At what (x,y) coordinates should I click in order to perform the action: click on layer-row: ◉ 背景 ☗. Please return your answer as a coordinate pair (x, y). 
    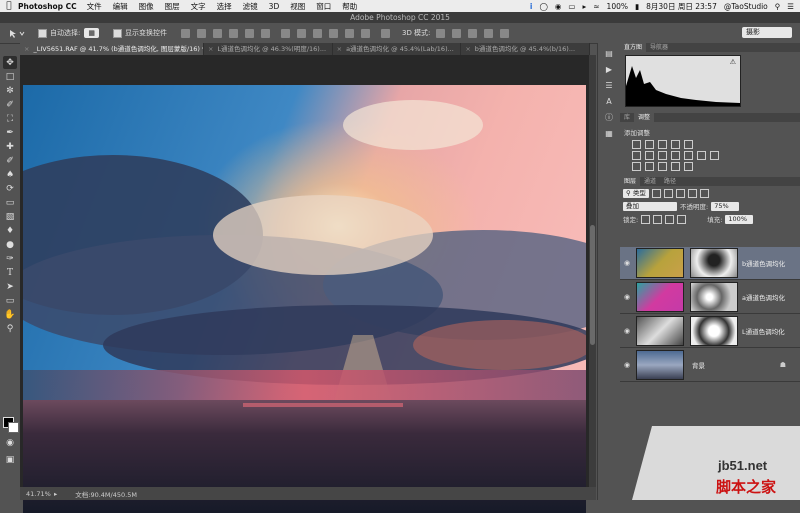
    Looking at the image, I should click on (710, 365).